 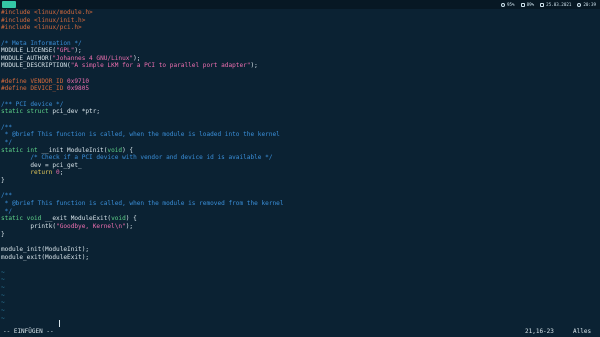 I want to click on code-token: MODULE_DESCRIPTION(, so click(x=36, y=66).